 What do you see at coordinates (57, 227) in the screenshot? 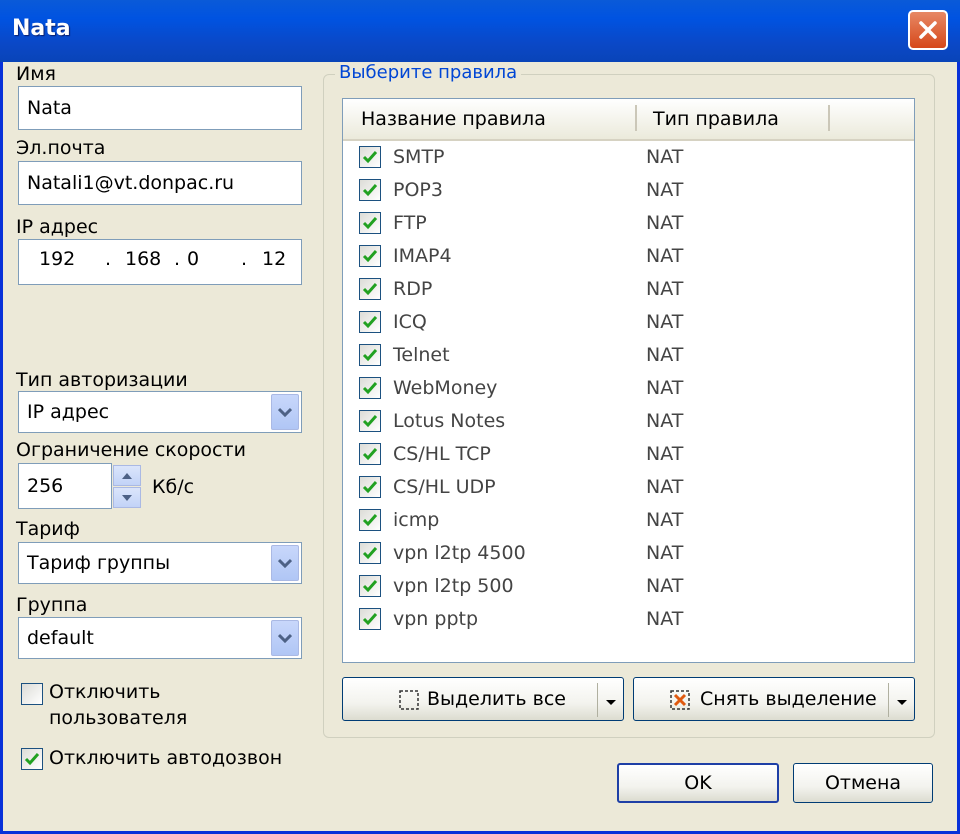
I see `ip-label: IP адрес` at bounding box center [57, 227].